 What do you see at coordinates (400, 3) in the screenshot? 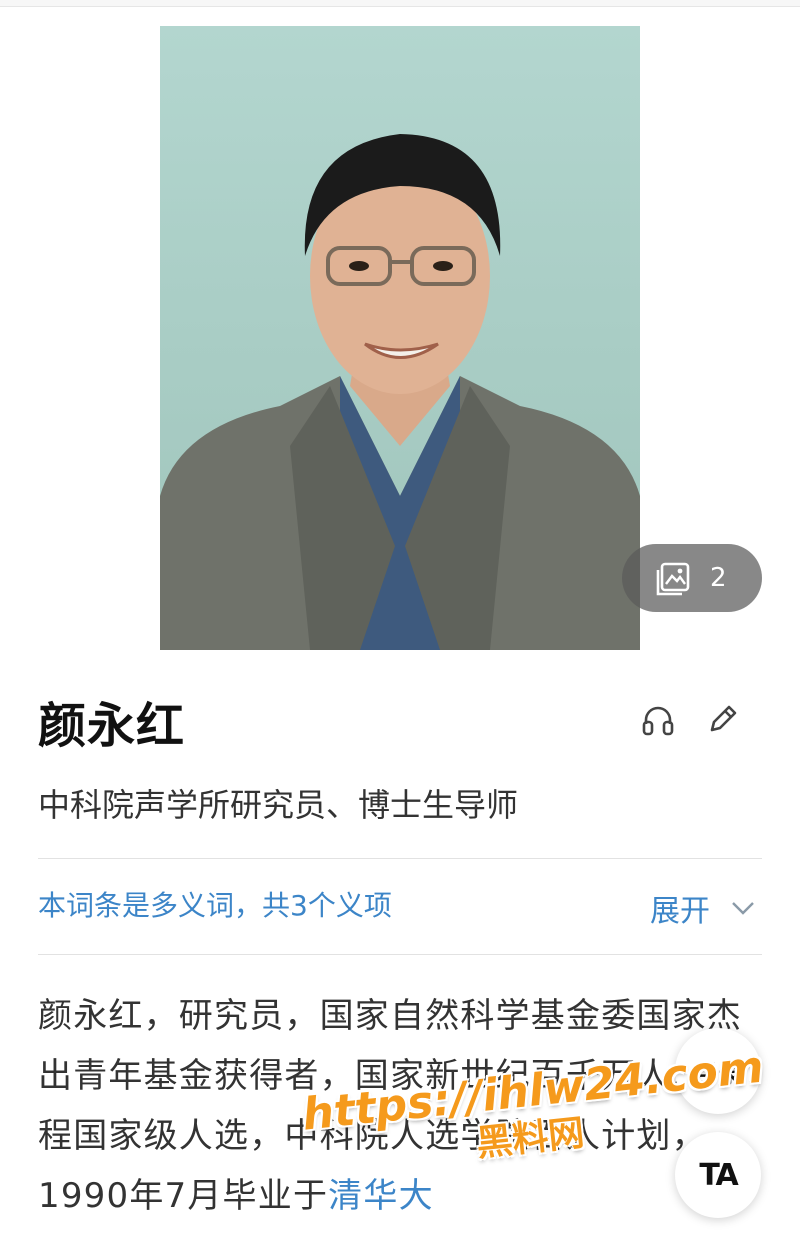
I see `top-bar-edge` at bounding box center [400, 3].